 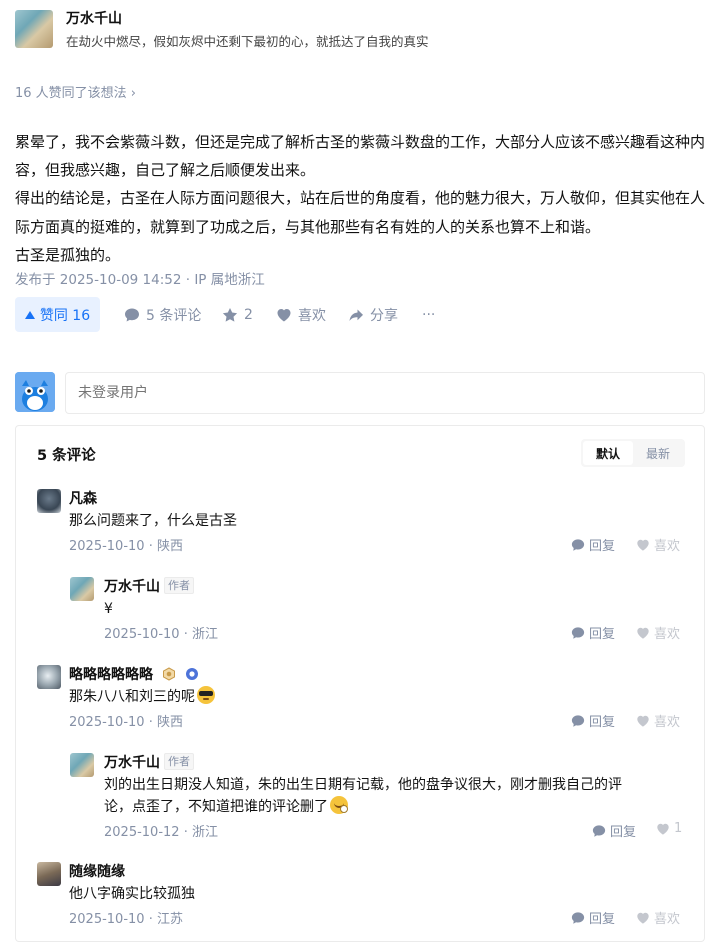 What do you see at coordinates (248, 314) in the screenshot?
I see `favorite-count: 2` at bounding box center [248, 314].